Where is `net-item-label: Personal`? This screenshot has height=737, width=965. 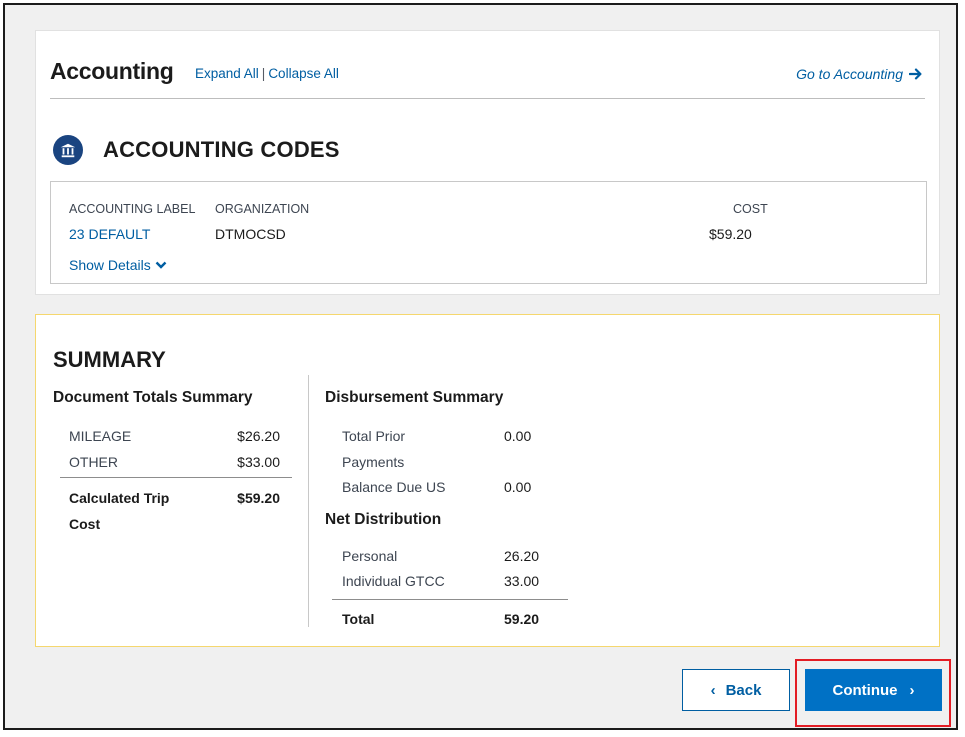
net-item-label: Personal is located at coordinates (370, 556).